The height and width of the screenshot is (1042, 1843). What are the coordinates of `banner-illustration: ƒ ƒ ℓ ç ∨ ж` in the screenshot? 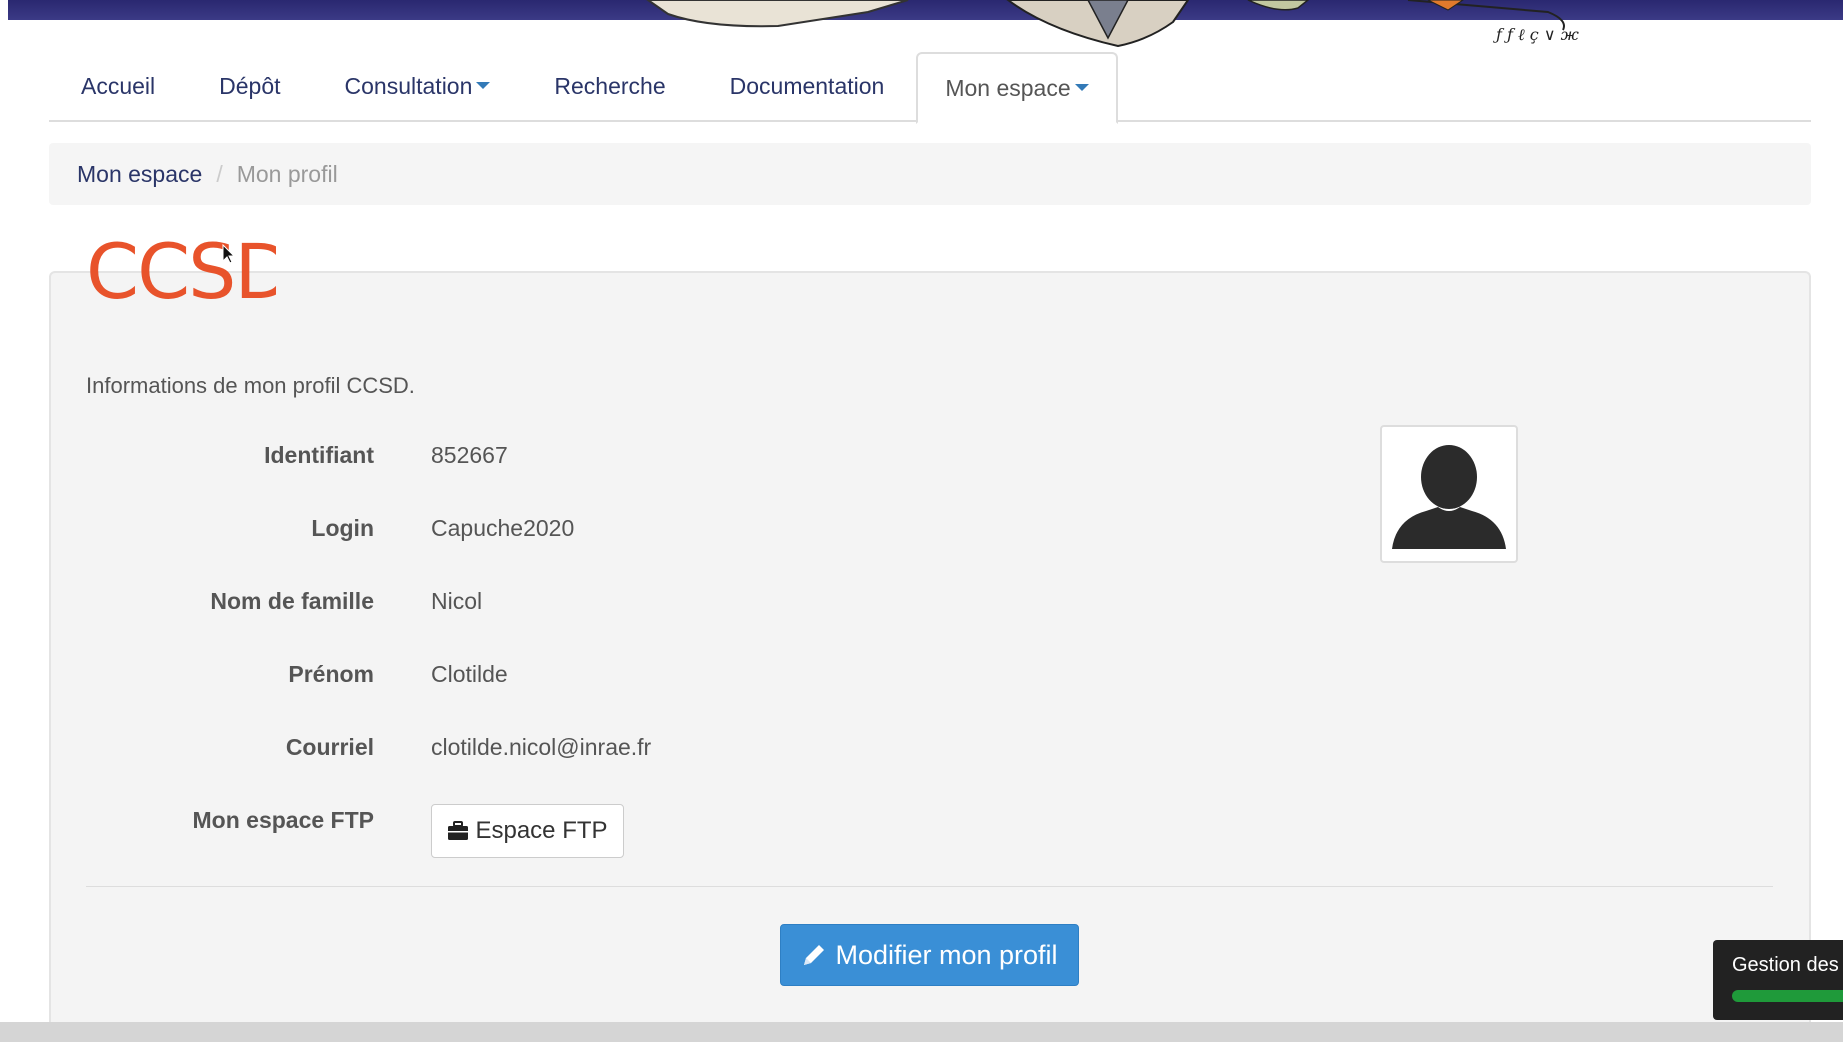 It's located at (1113, 24).